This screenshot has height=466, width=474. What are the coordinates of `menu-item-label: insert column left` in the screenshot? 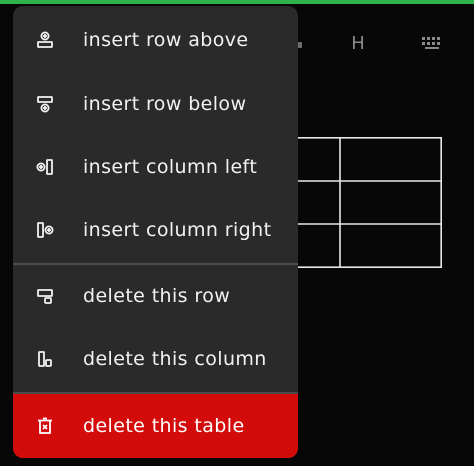 It's located at (170, 166).